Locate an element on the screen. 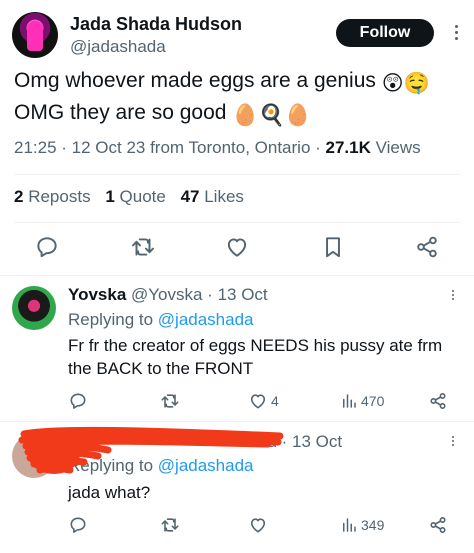 Image resolution: width=474 pixels, height=553 pixels. views-button: 349 is located at coordinates (362, 525).